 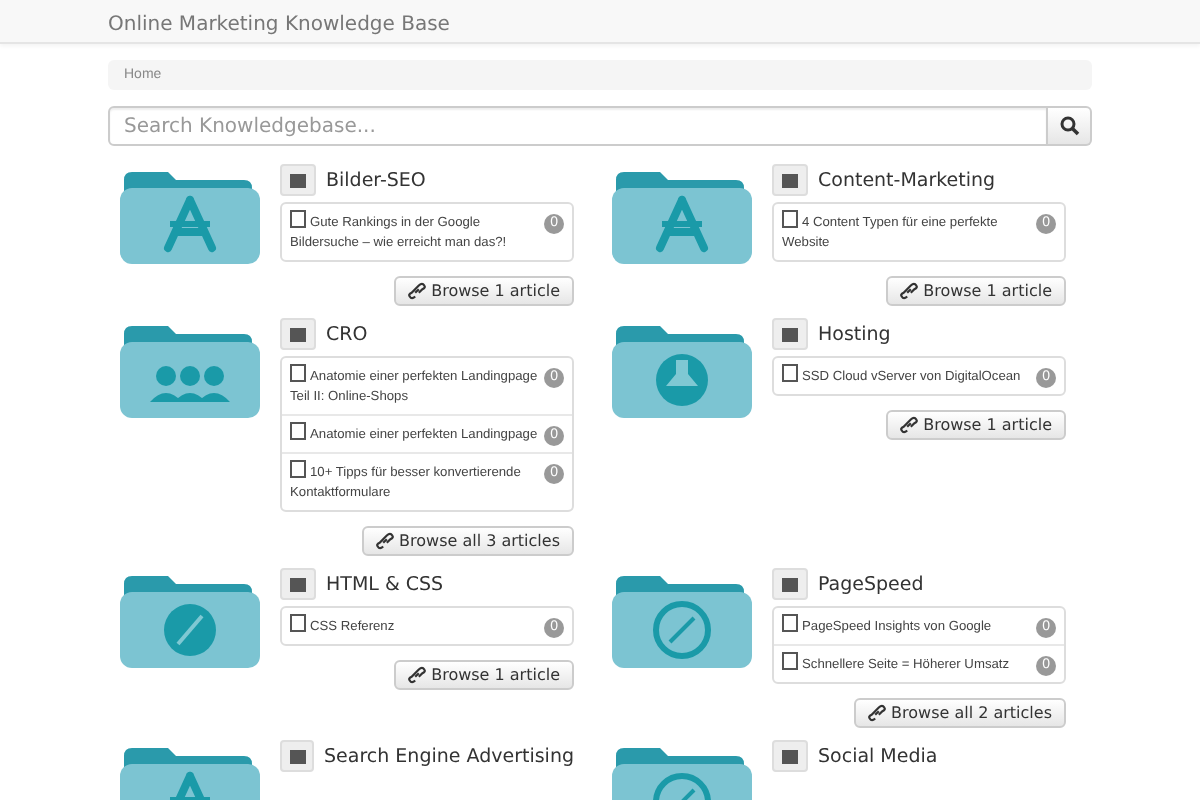 I want to click on category-title: Content-Marketing, so click(x=907, y=180).